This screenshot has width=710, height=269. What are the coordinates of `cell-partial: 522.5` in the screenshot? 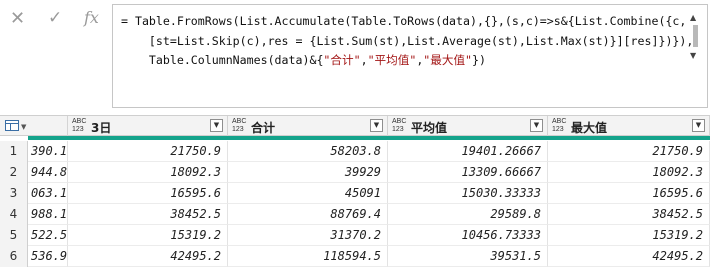 It's located at (48, 235).